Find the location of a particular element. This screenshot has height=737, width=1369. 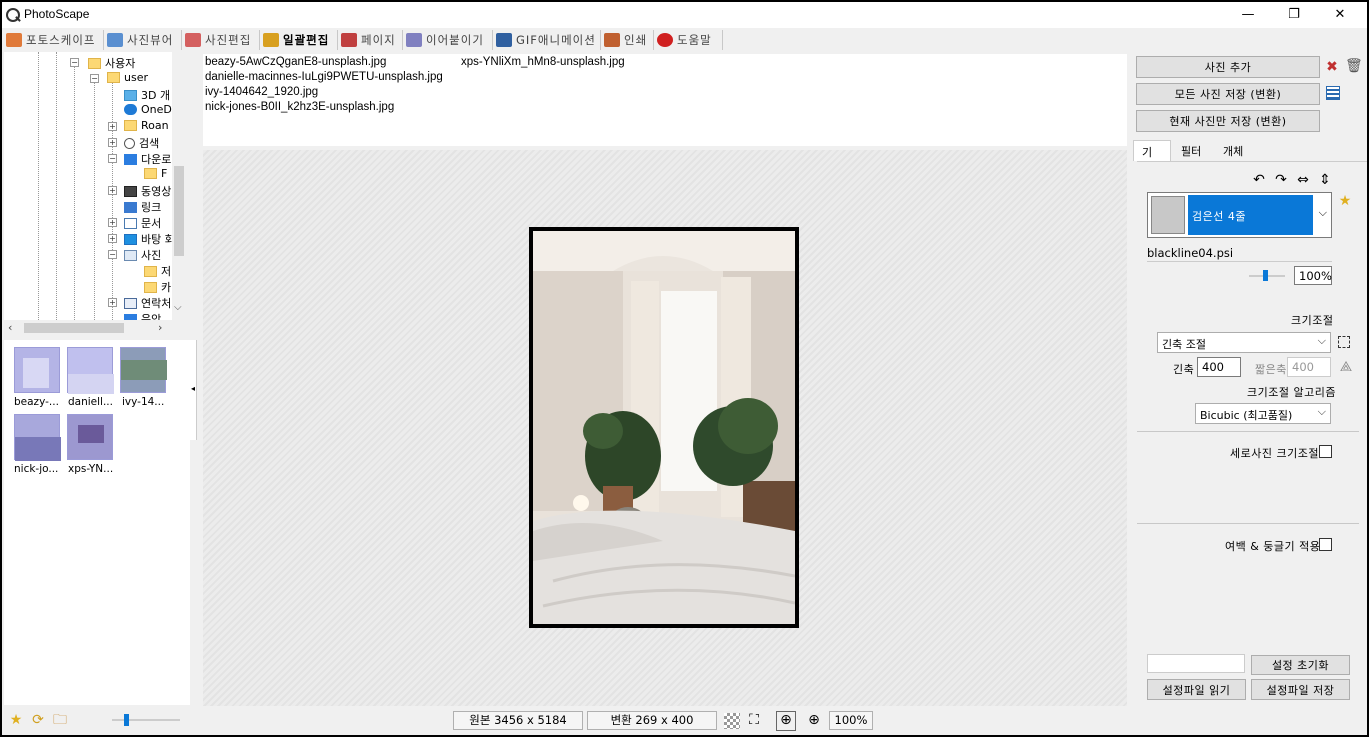

settings-name-field is located at coordinates (1196, 663).